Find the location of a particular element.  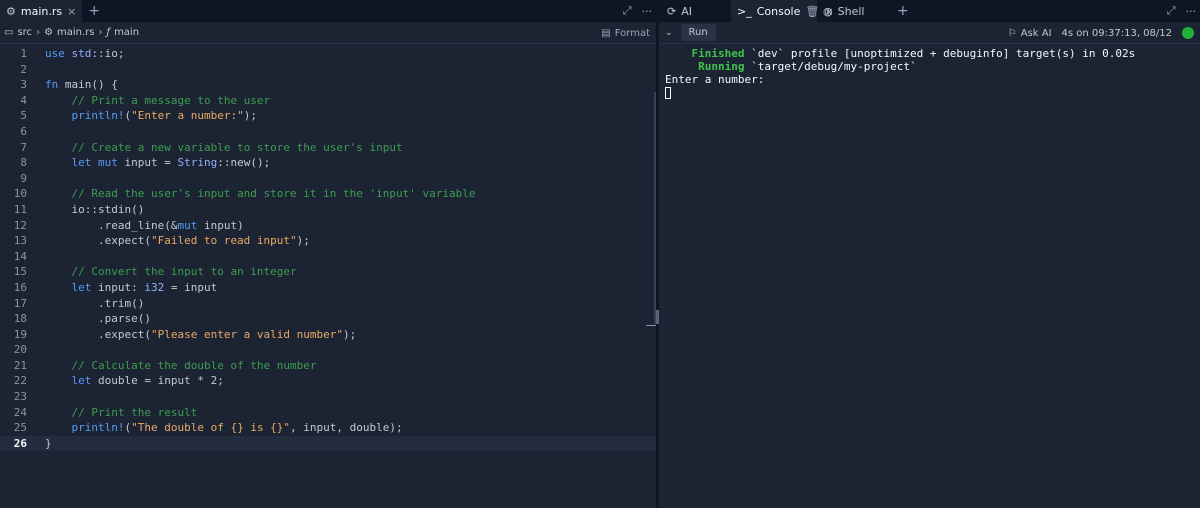

code-line: 23 is located at coordinates (328, 397).